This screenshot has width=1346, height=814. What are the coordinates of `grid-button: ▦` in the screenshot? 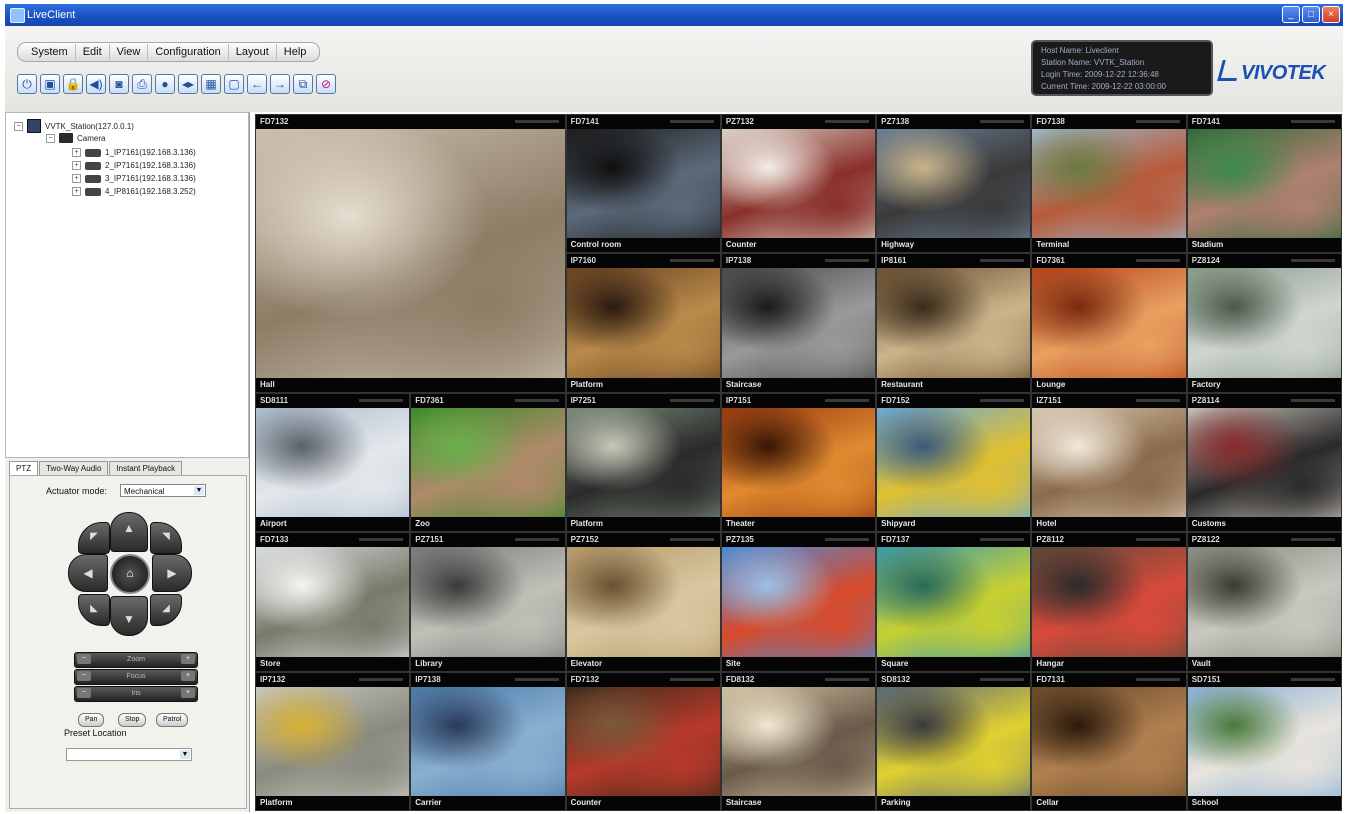 It's located at (211, 84).